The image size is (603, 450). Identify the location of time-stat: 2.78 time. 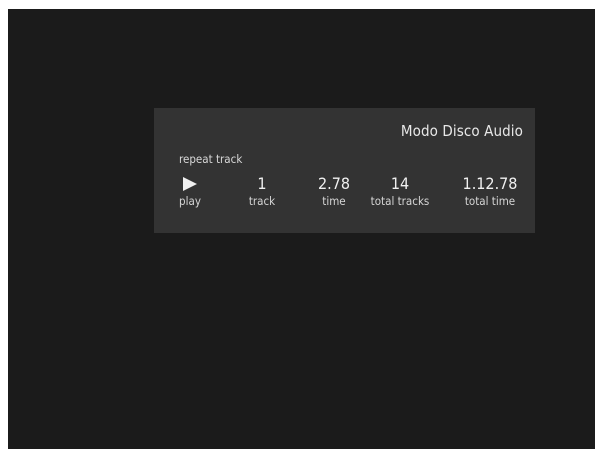
(334, 191).